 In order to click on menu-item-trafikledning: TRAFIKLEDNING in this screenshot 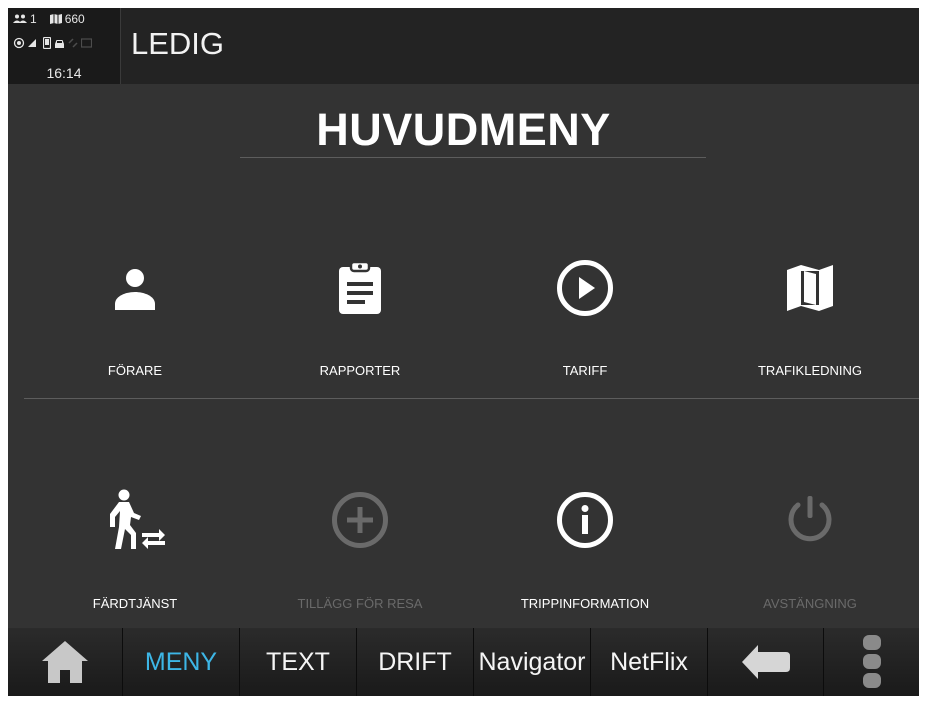, I will do `click(810, 338)`.